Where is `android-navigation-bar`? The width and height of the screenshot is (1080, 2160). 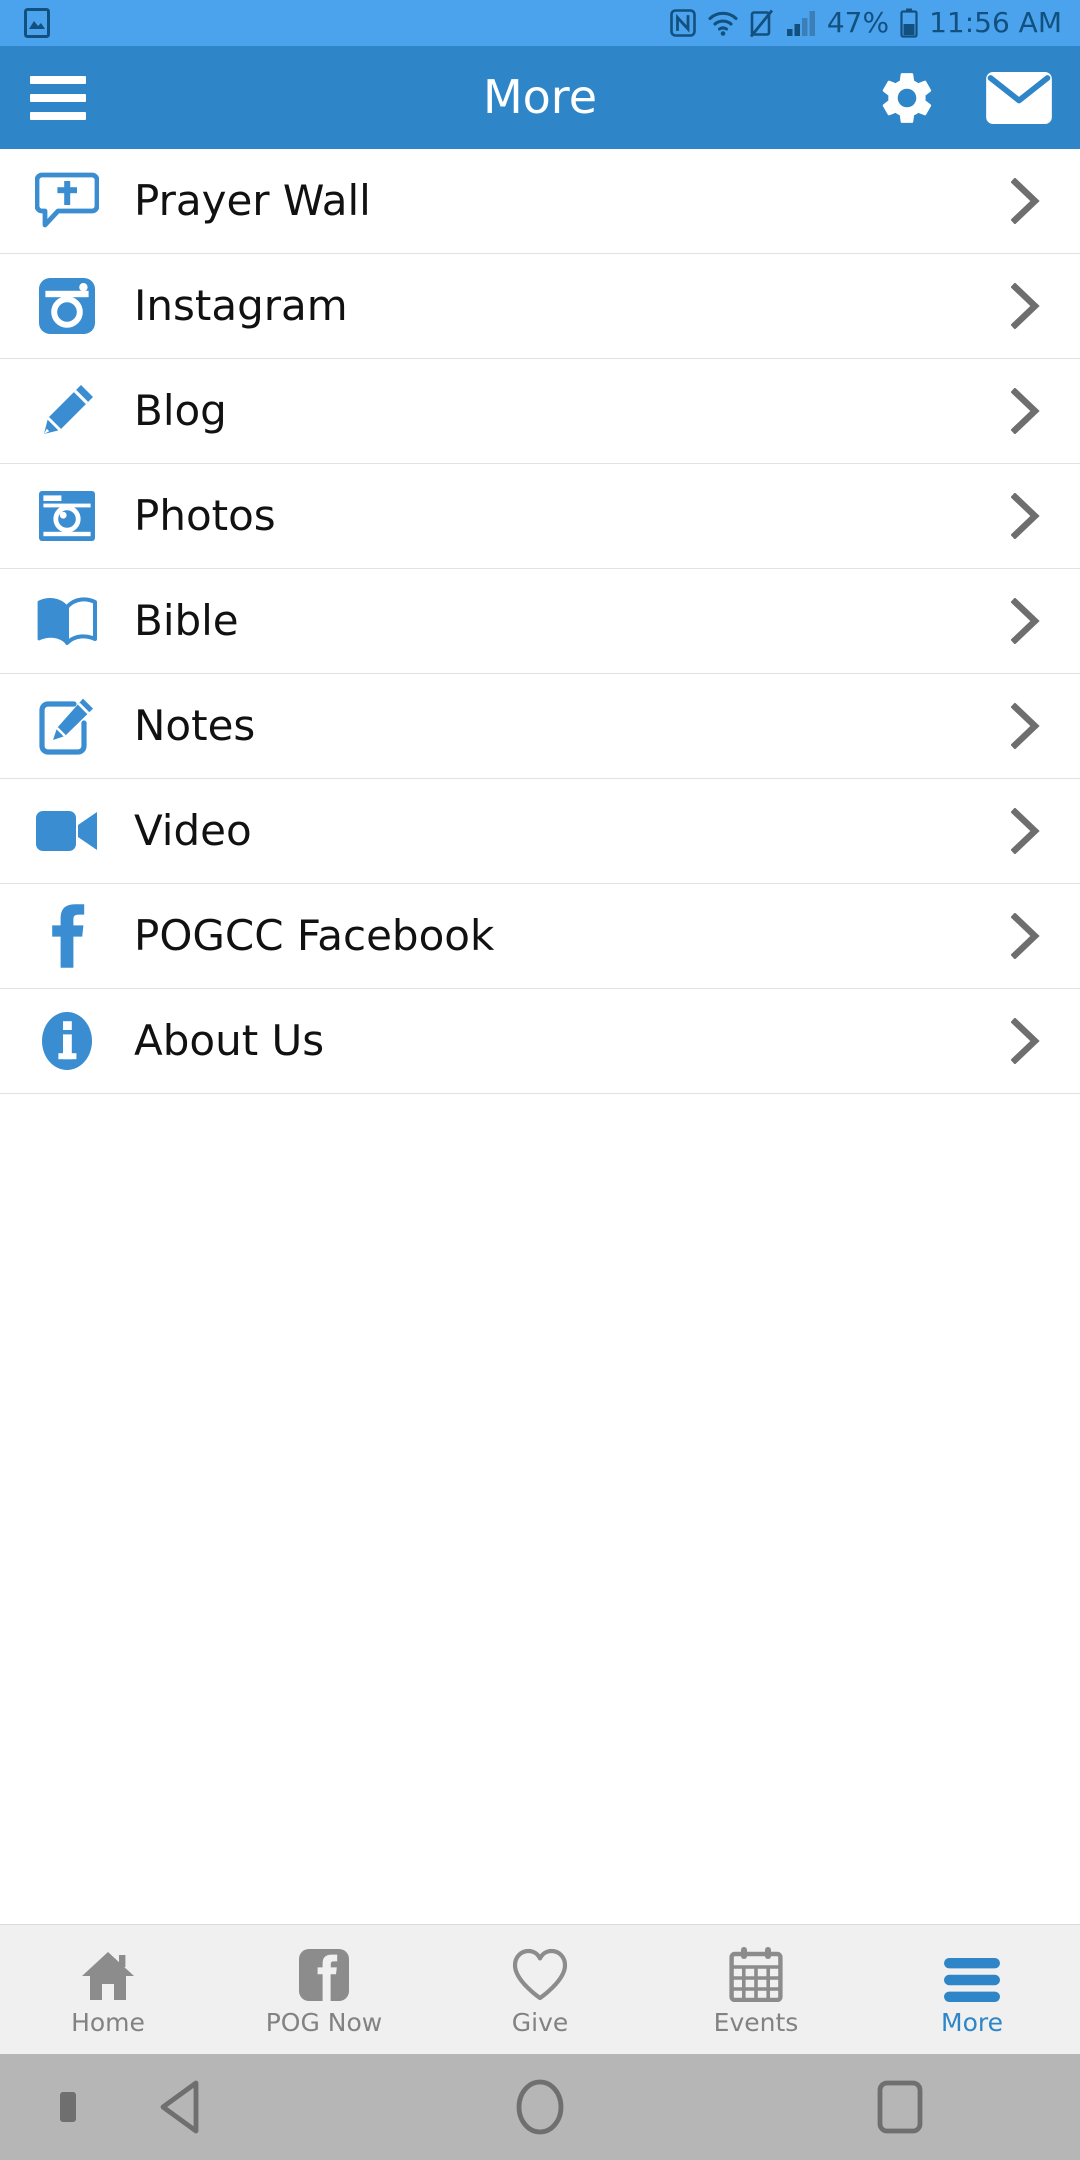 android-navigation-bar is located at coordinates (540, 2107).